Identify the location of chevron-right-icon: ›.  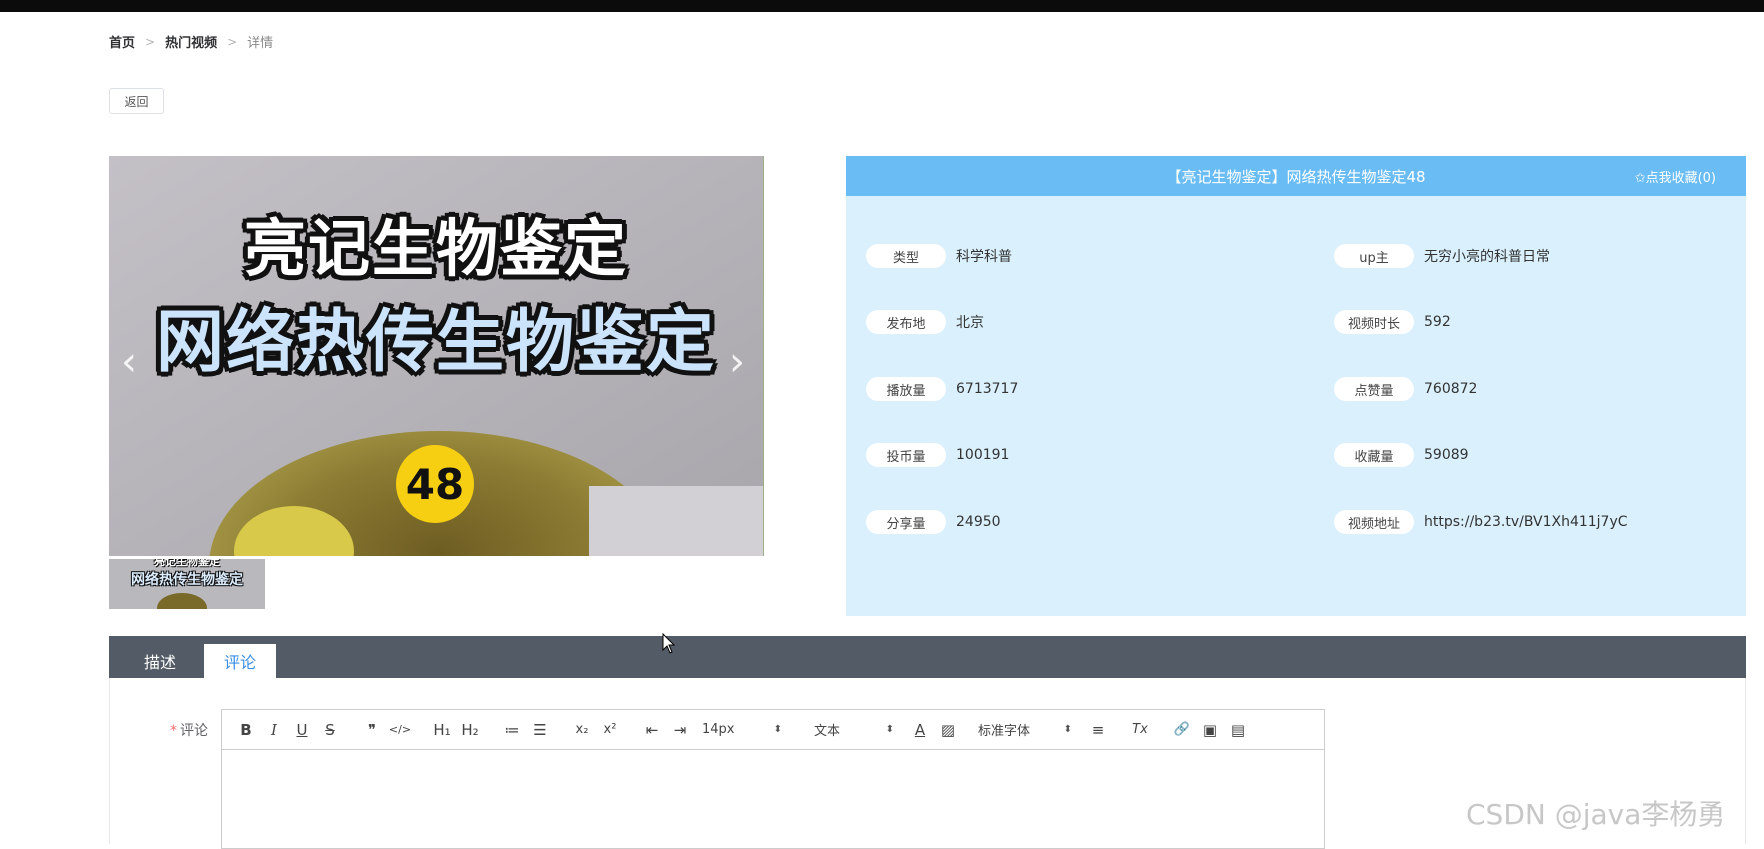
(737, 362).